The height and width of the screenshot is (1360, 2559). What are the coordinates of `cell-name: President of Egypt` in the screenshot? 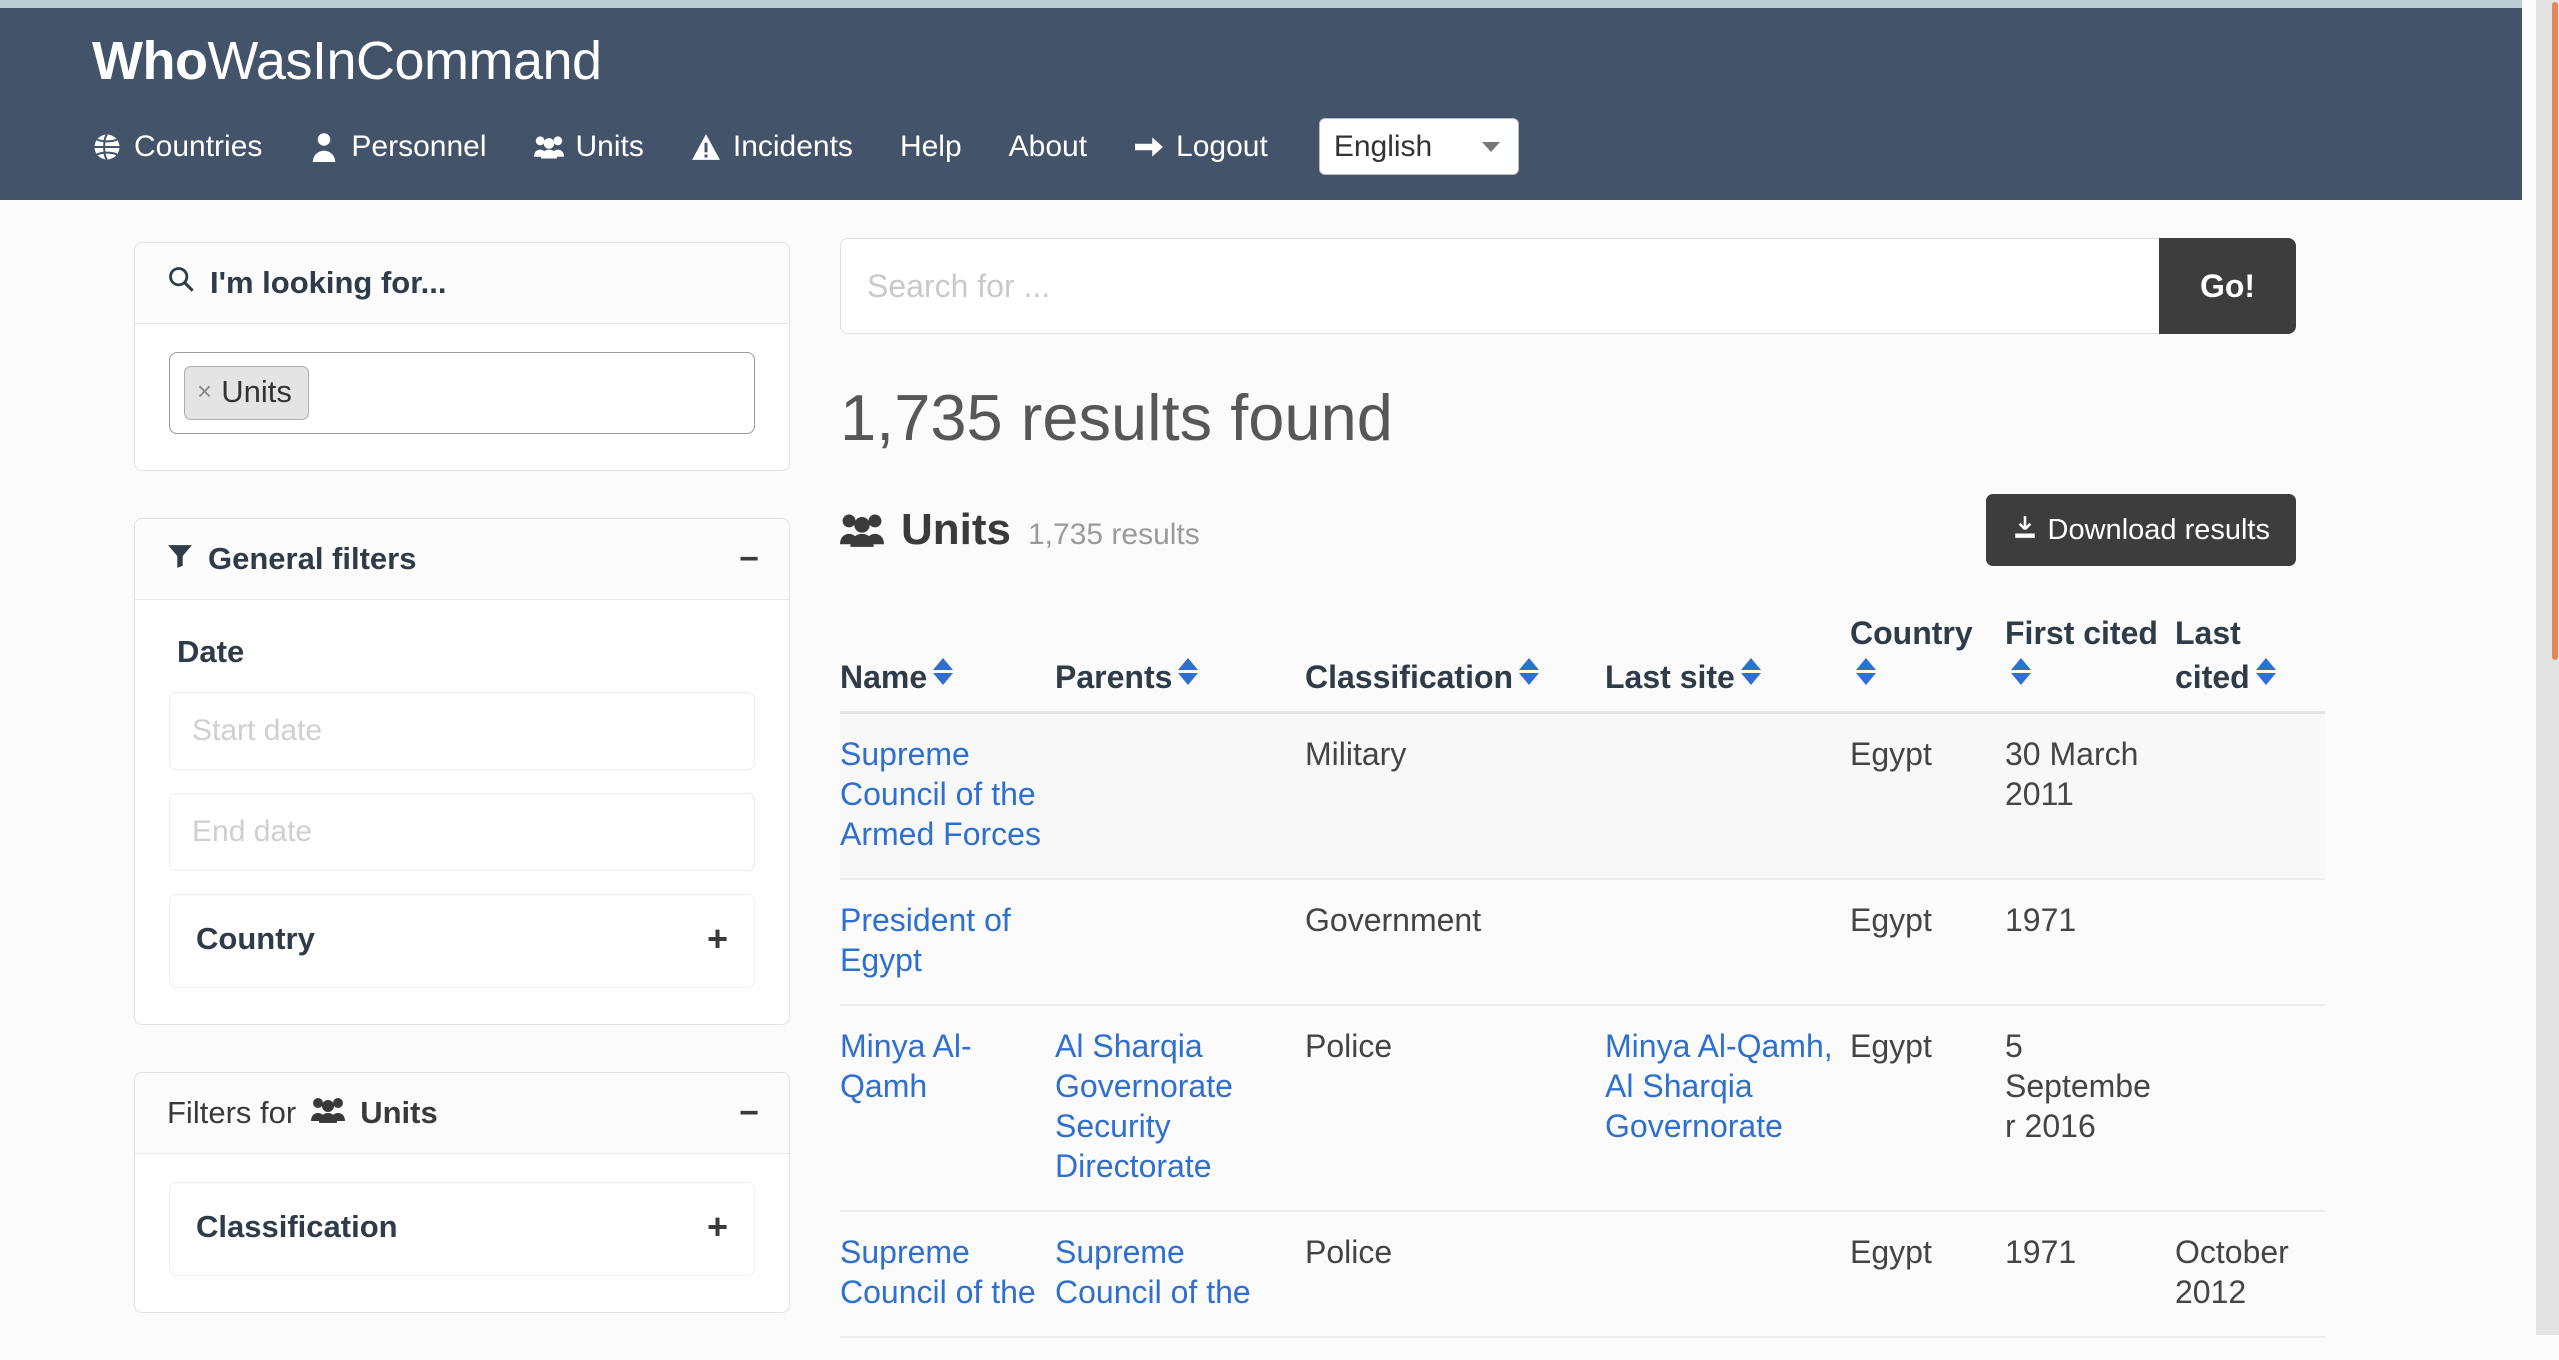 It's located at (947, 942).